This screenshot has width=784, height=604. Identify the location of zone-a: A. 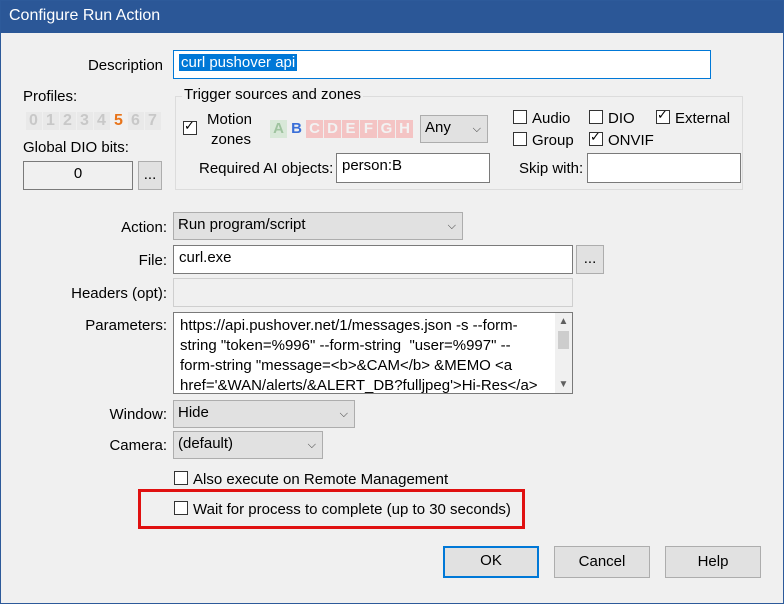
(278, 129).